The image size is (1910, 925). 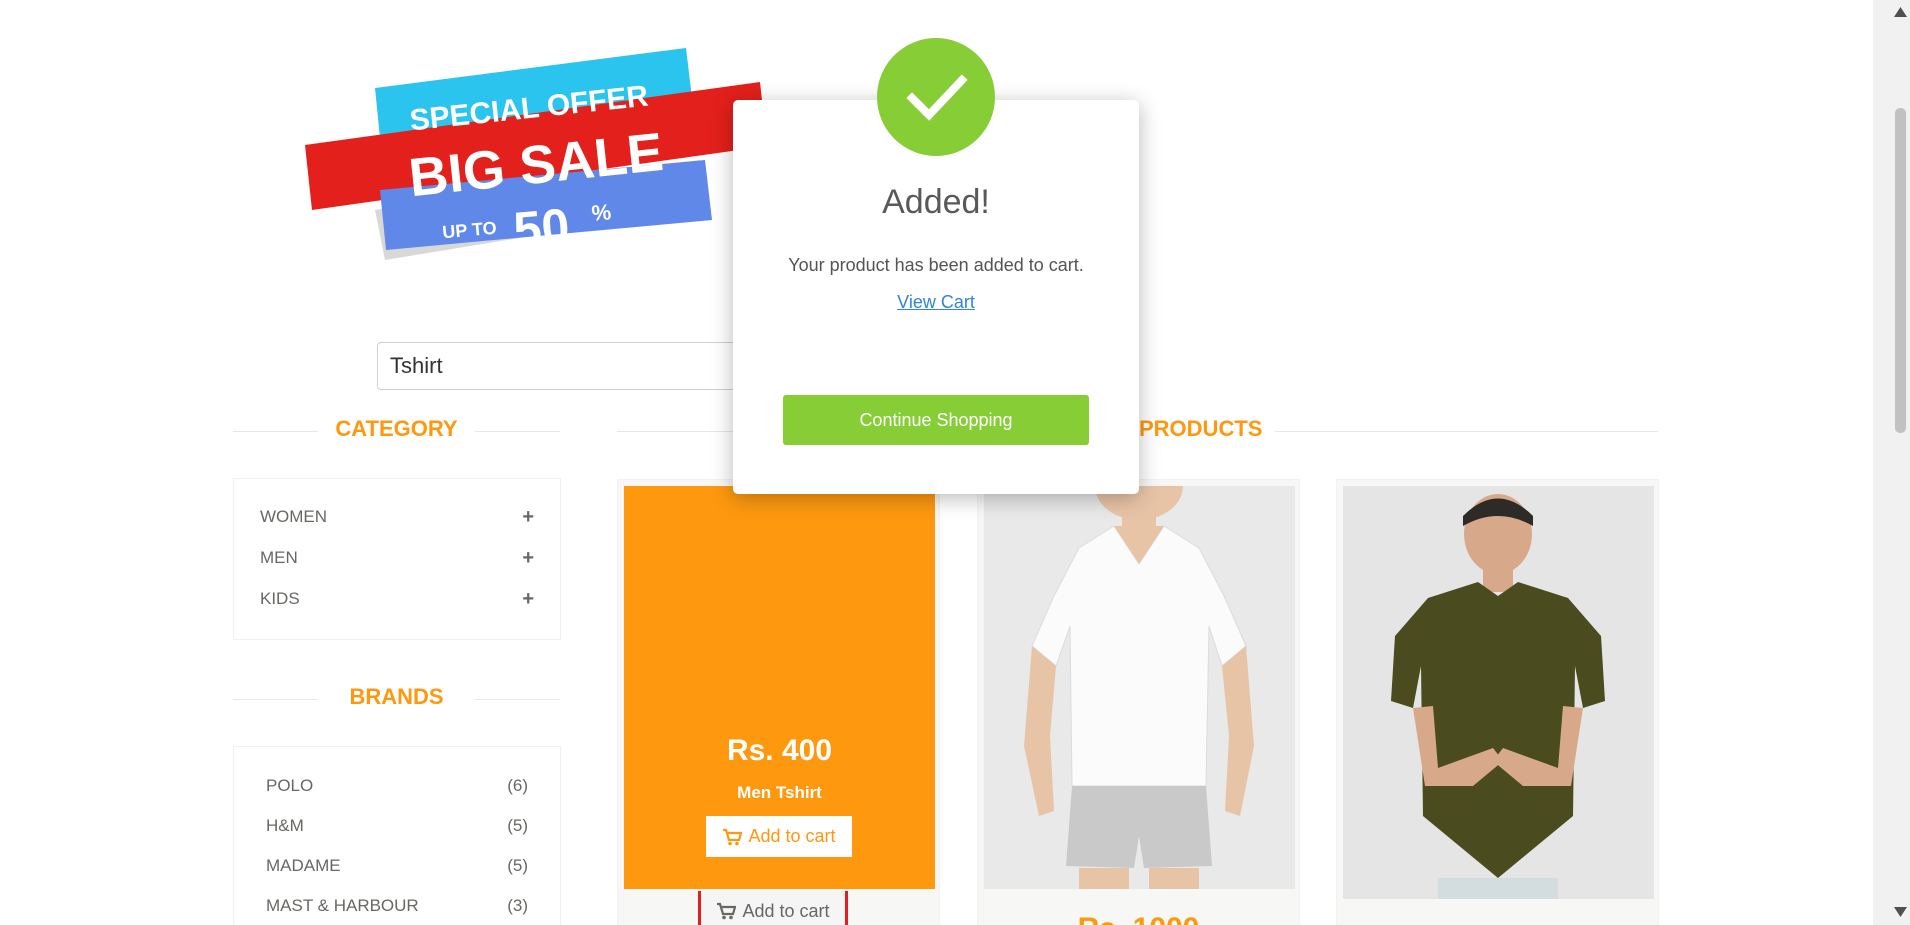 What do you see at coordinates (397, 517) in the screenshot?
I see `category-item-women: WOMEN +` at bounding box center [397, 517].